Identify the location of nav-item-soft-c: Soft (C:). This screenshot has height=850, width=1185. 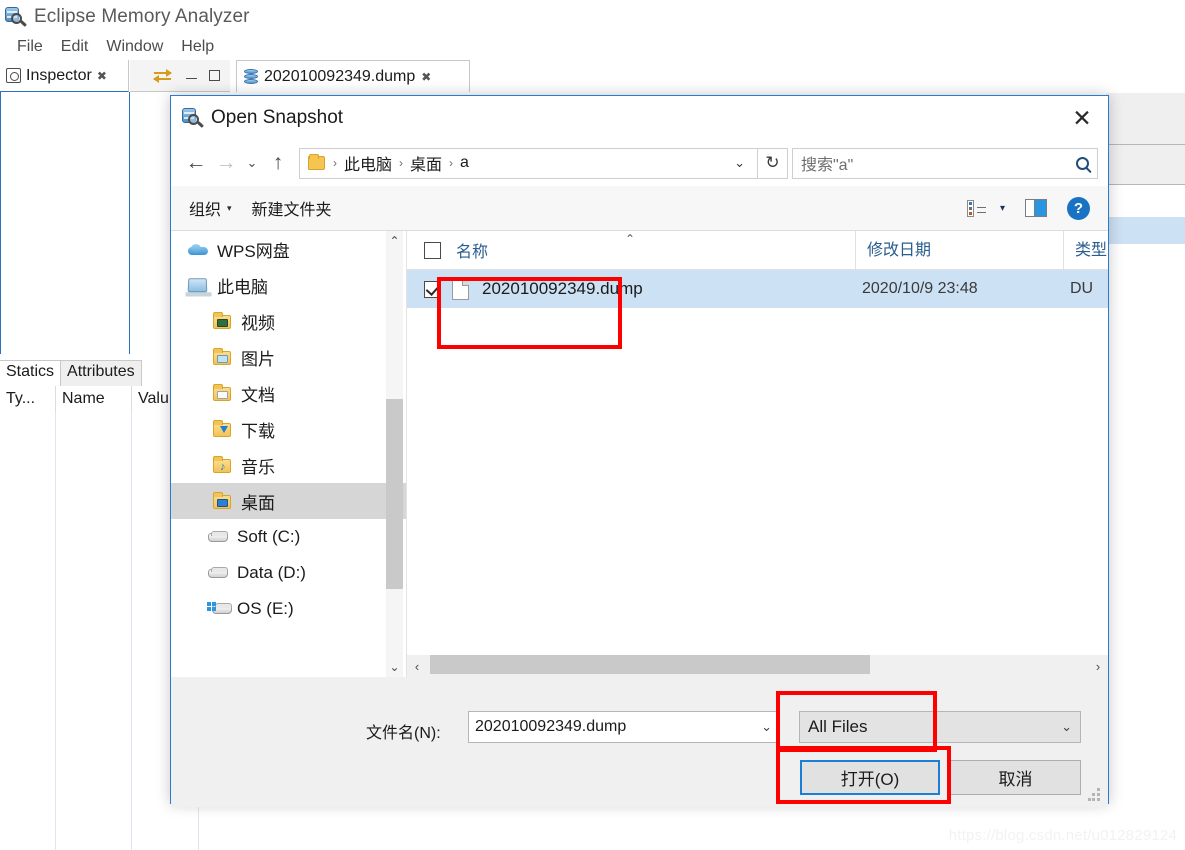
(289, 537).